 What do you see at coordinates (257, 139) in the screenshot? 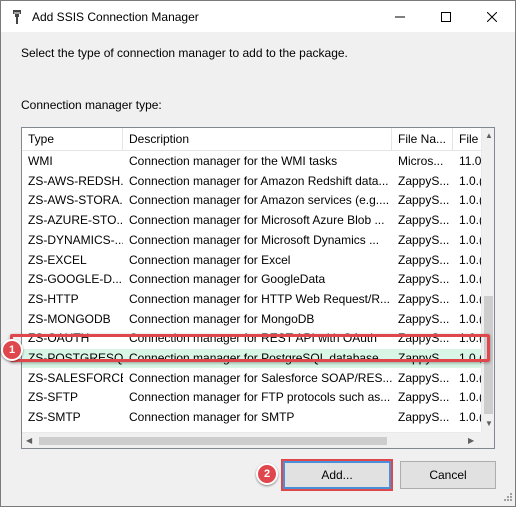
I see `column-header-description: Description` at bounding box center [257, 139].